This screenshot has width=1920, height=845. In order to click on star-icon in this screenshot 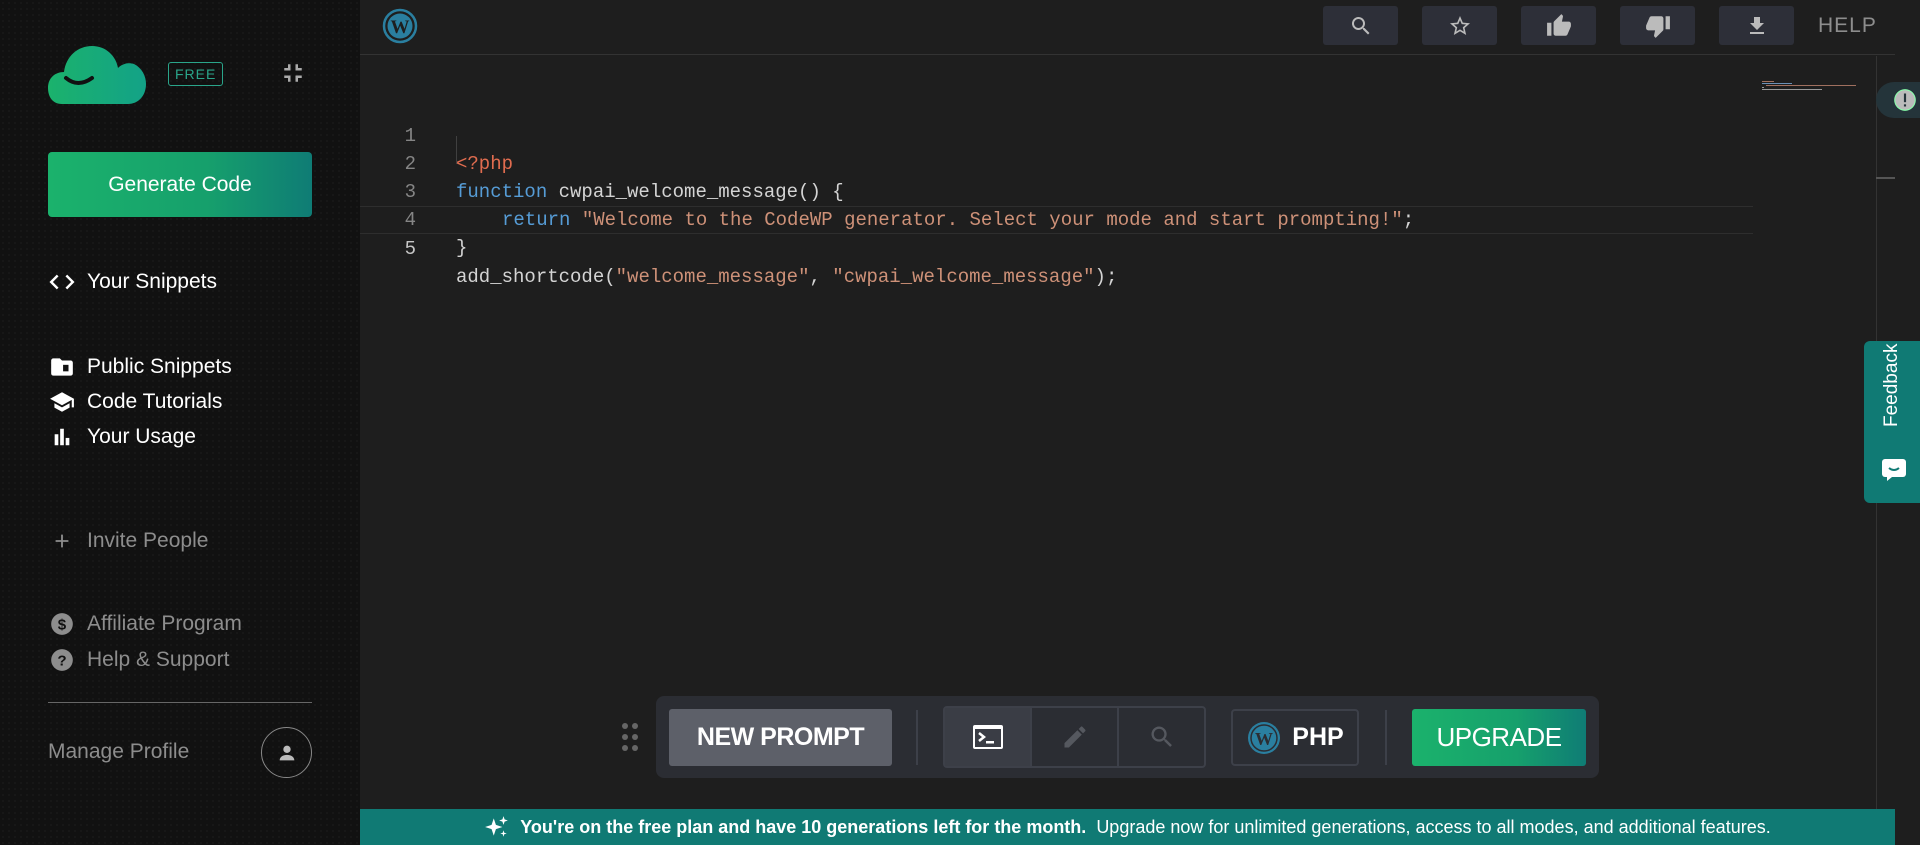, I will do `click(1459, 25)`.